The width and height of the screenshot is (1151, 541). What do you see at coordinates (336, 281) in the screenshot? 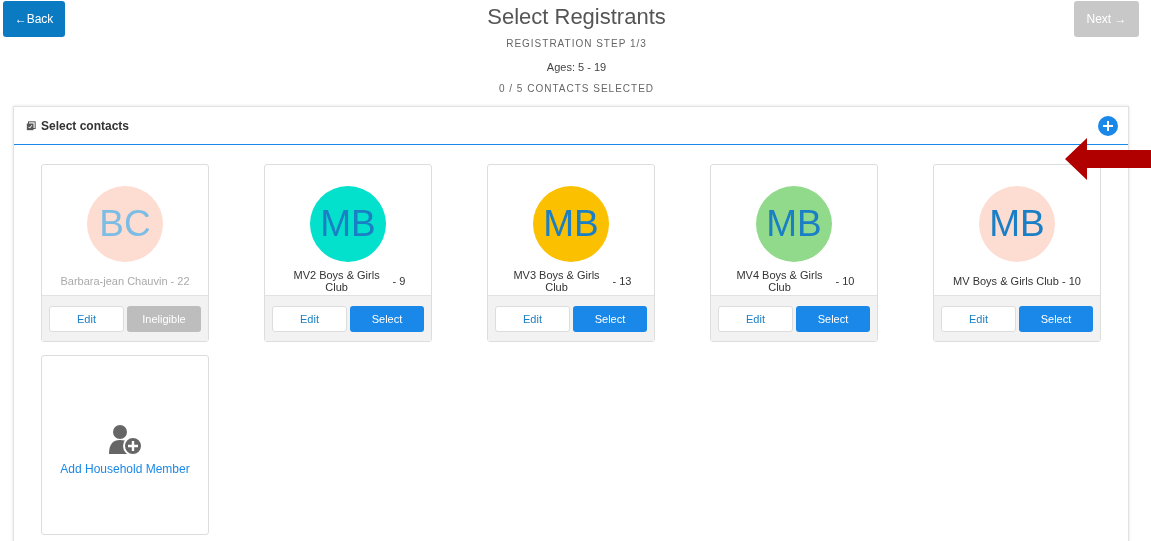
I see `contact-name: MV2 Boys & Girls Club` at bounding box center [336, 281].